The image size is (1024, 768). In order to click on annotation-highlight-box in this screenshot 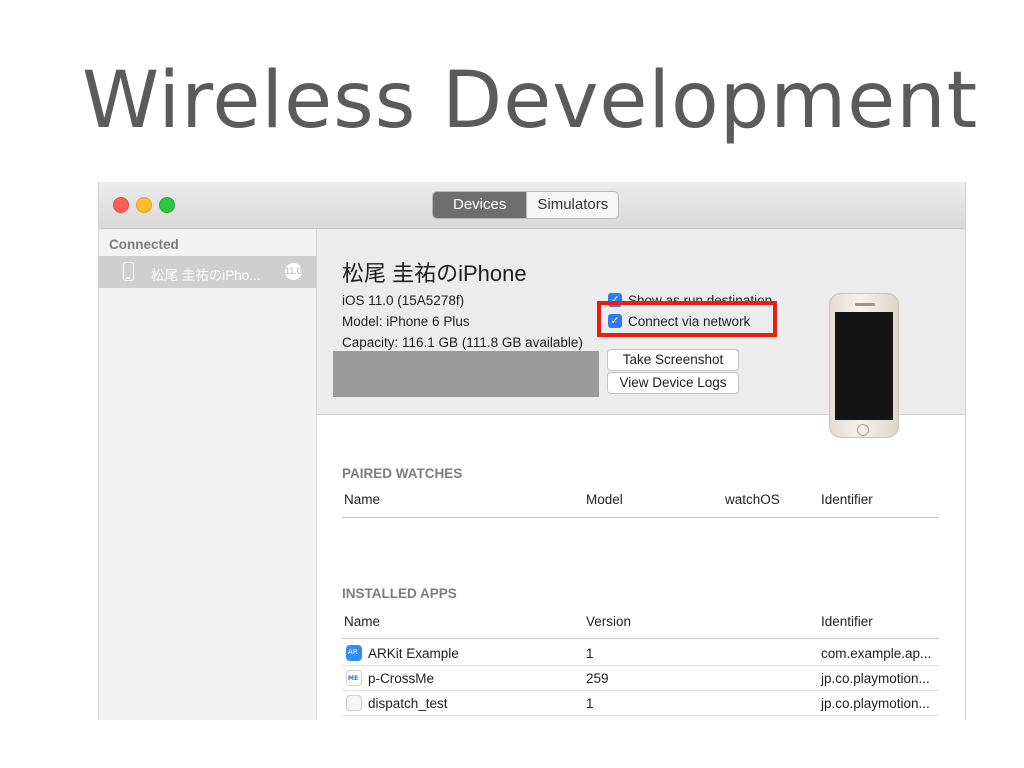, I will do `click(687, 319)`.